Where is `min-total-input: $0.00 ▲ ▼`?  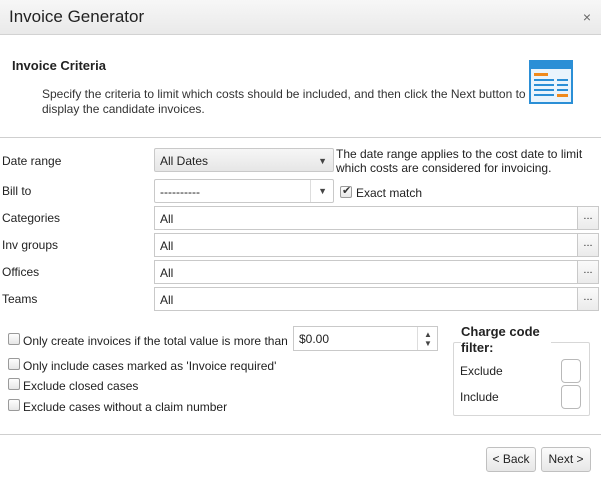
min-total-input: $0.00 ▲ ▼ is located at coordinates (365, 338).